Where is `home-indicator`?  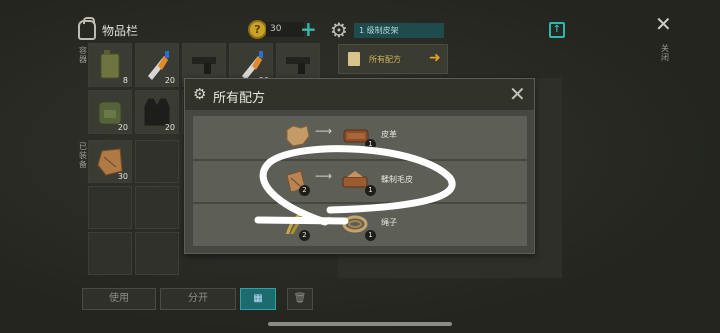 home-indicator is located at coordinates (360, 324).